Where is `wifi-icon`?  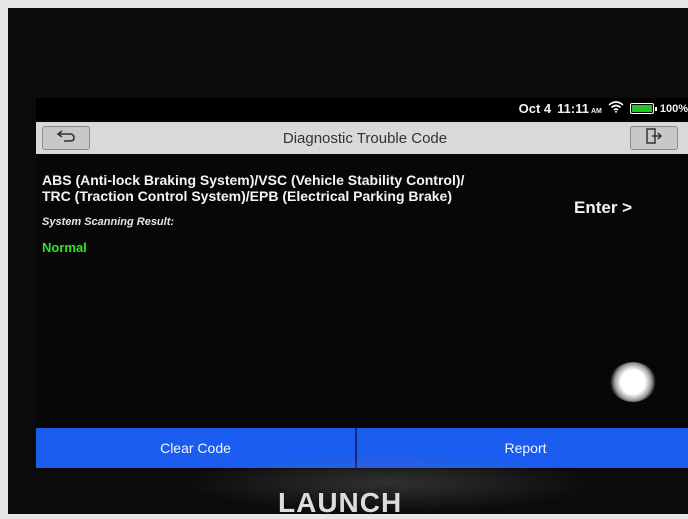 wifi-icon is located at coordinates (616, 108).